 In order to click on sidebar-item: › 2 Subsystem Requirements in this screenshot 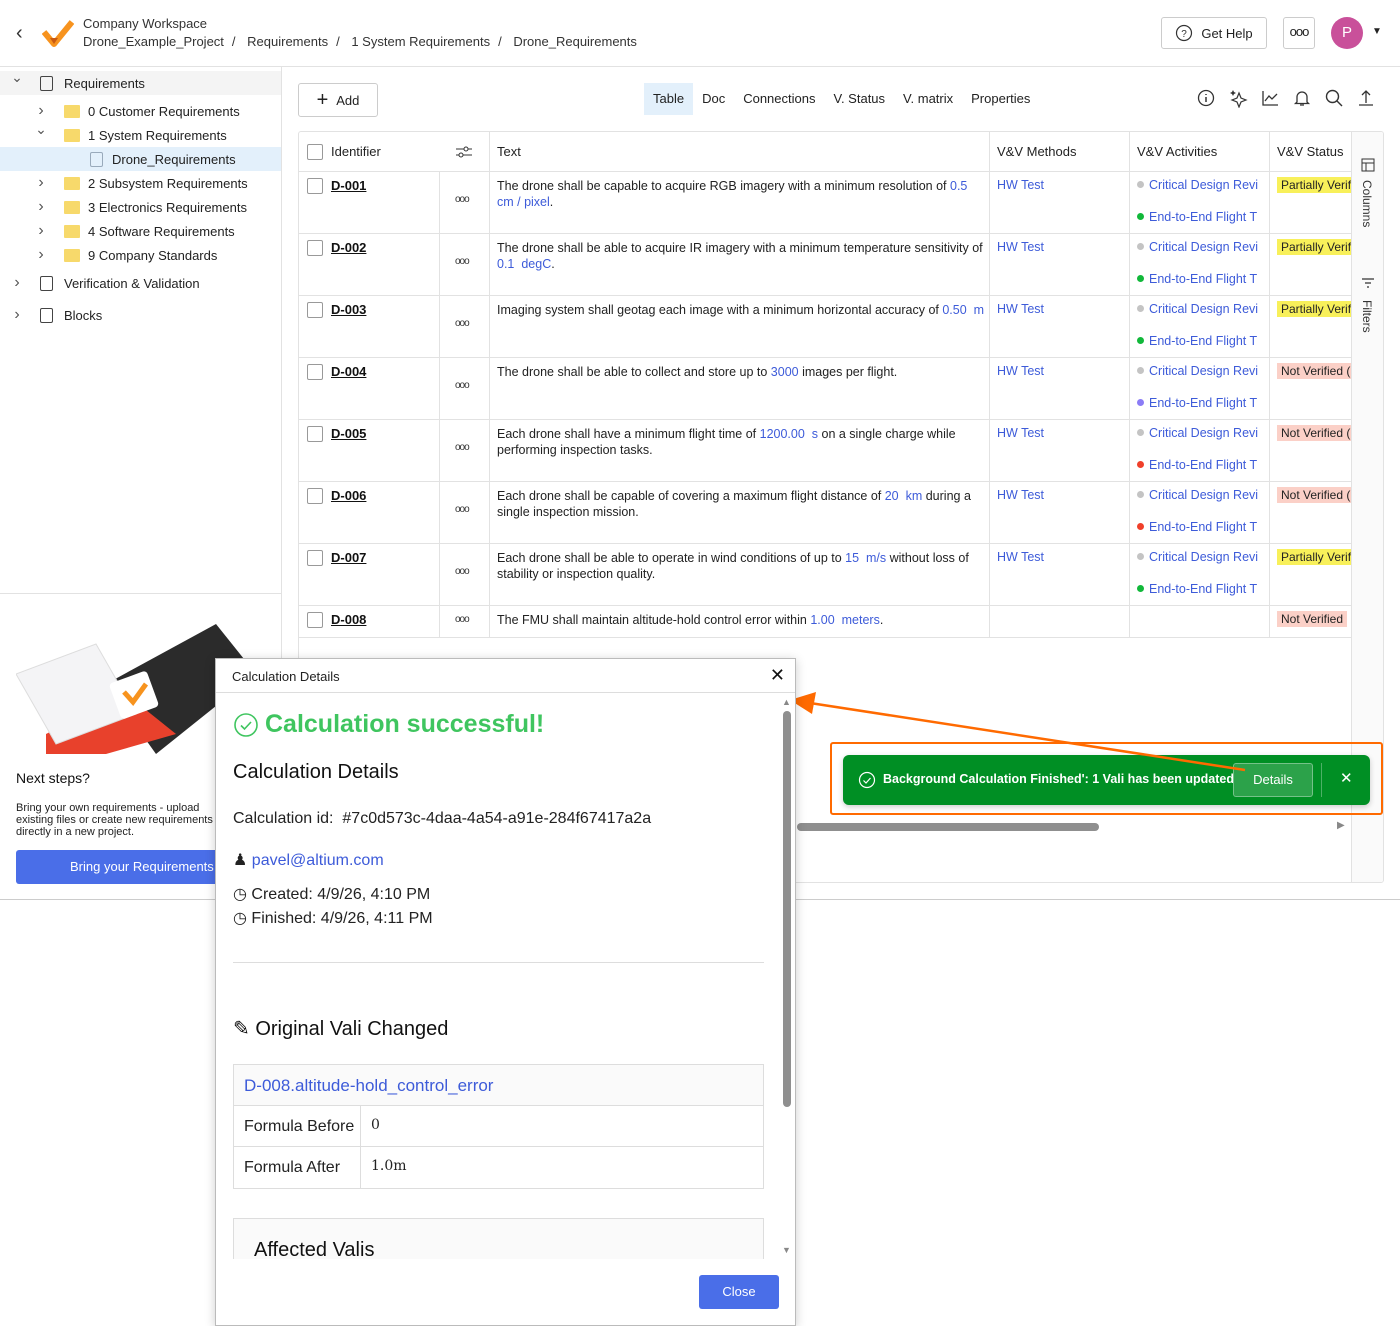, I will do `click(140, 183)`.